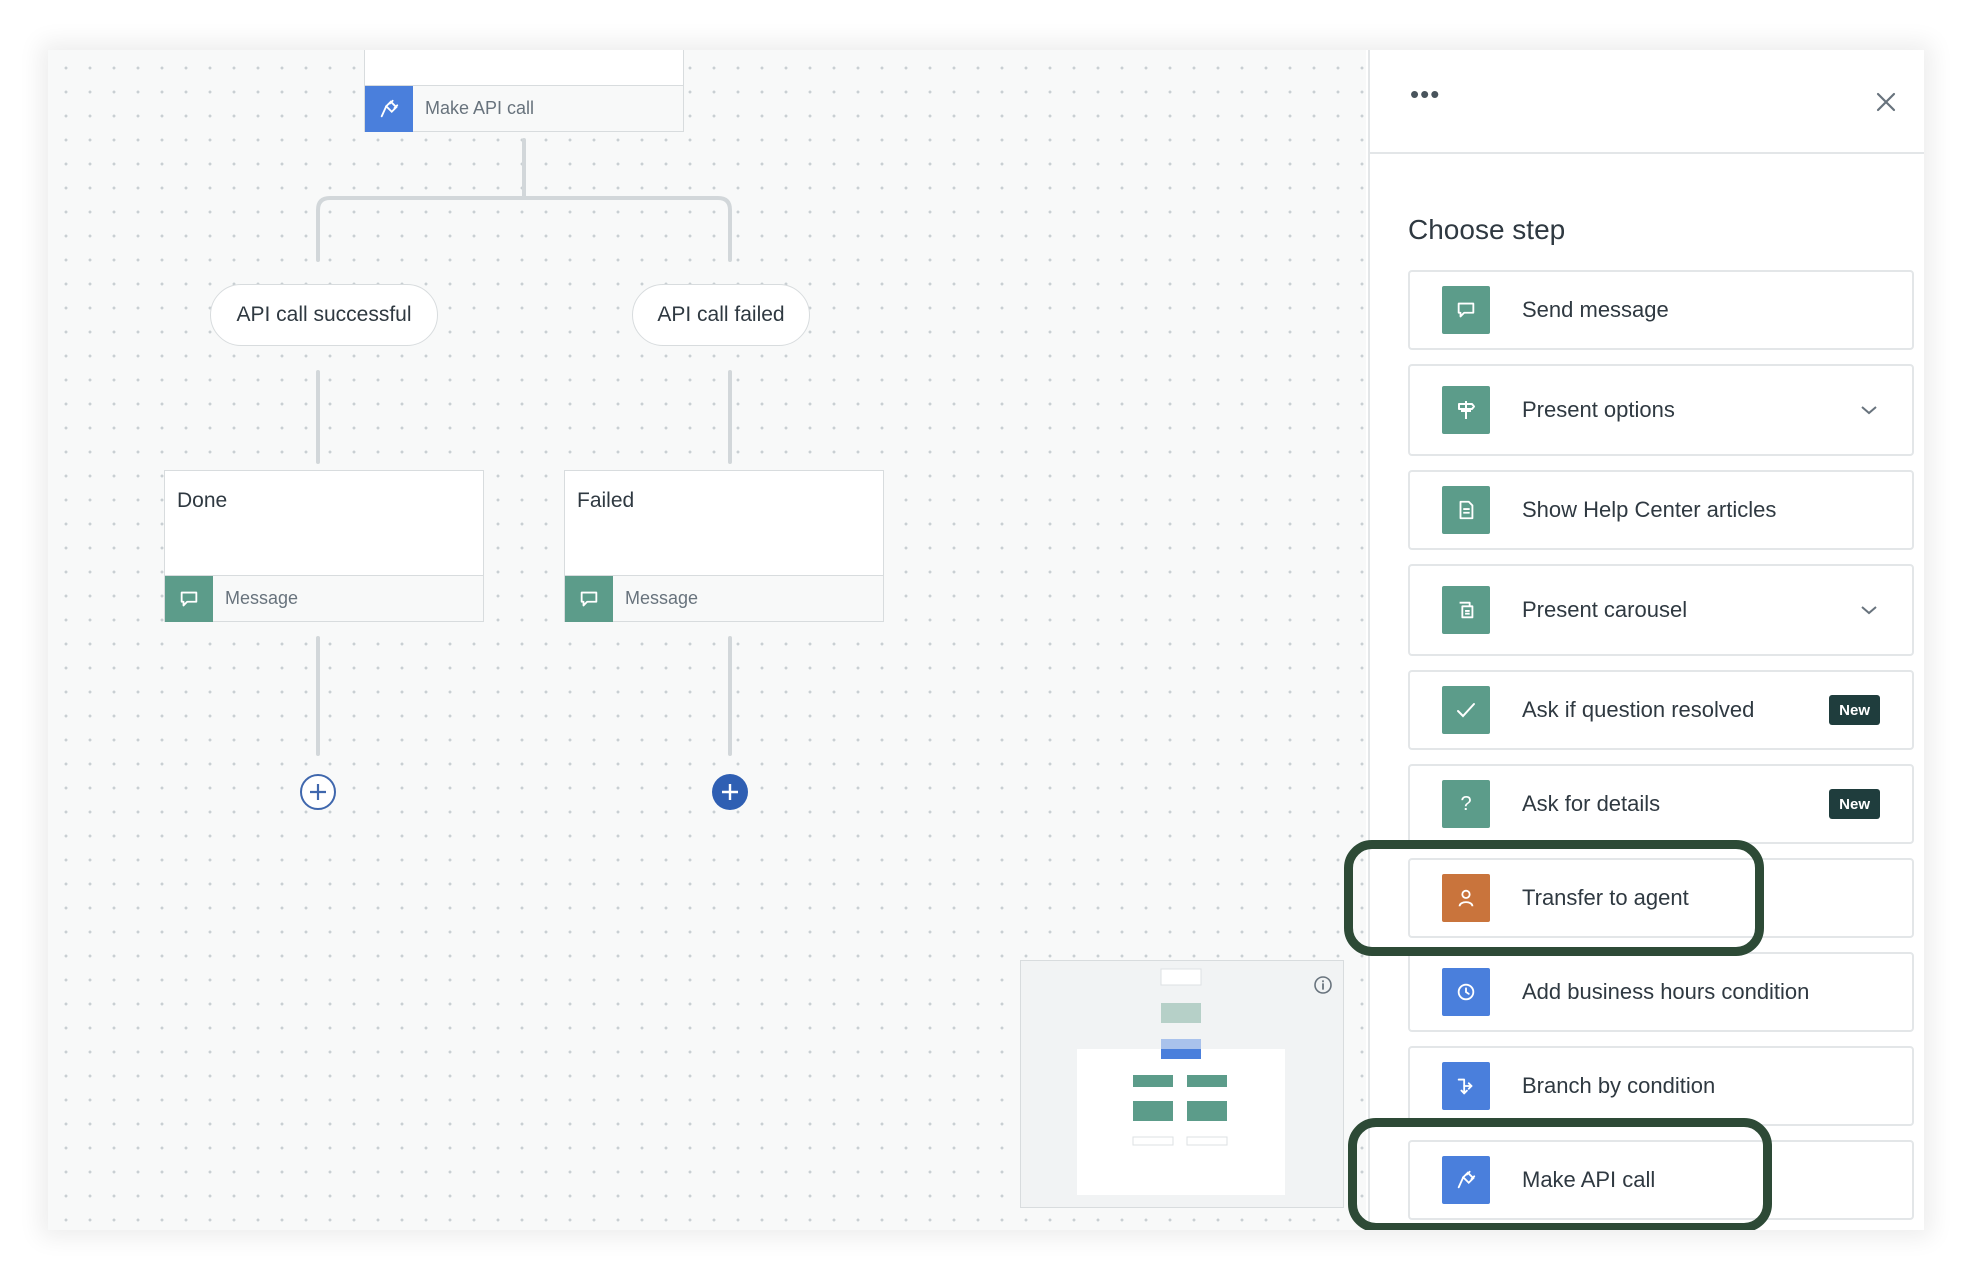 Image resolution: width=1972 pixels, height=1280 pixels. I want to click on step-send-message: Send message, so click(1661, 310).